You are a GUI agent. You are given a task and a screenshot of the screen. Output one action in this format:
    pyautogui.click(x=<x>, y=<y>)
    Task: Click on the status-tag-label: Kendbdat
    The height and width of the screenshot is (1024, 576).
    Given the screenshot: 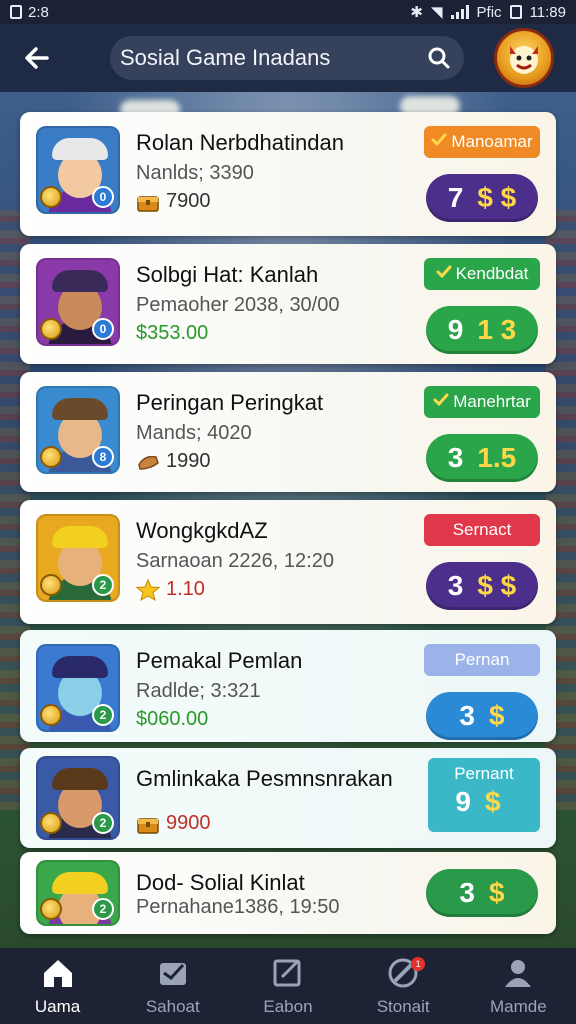 What is the action you would take?
    pyautogui.click(x=492, y=273)
    